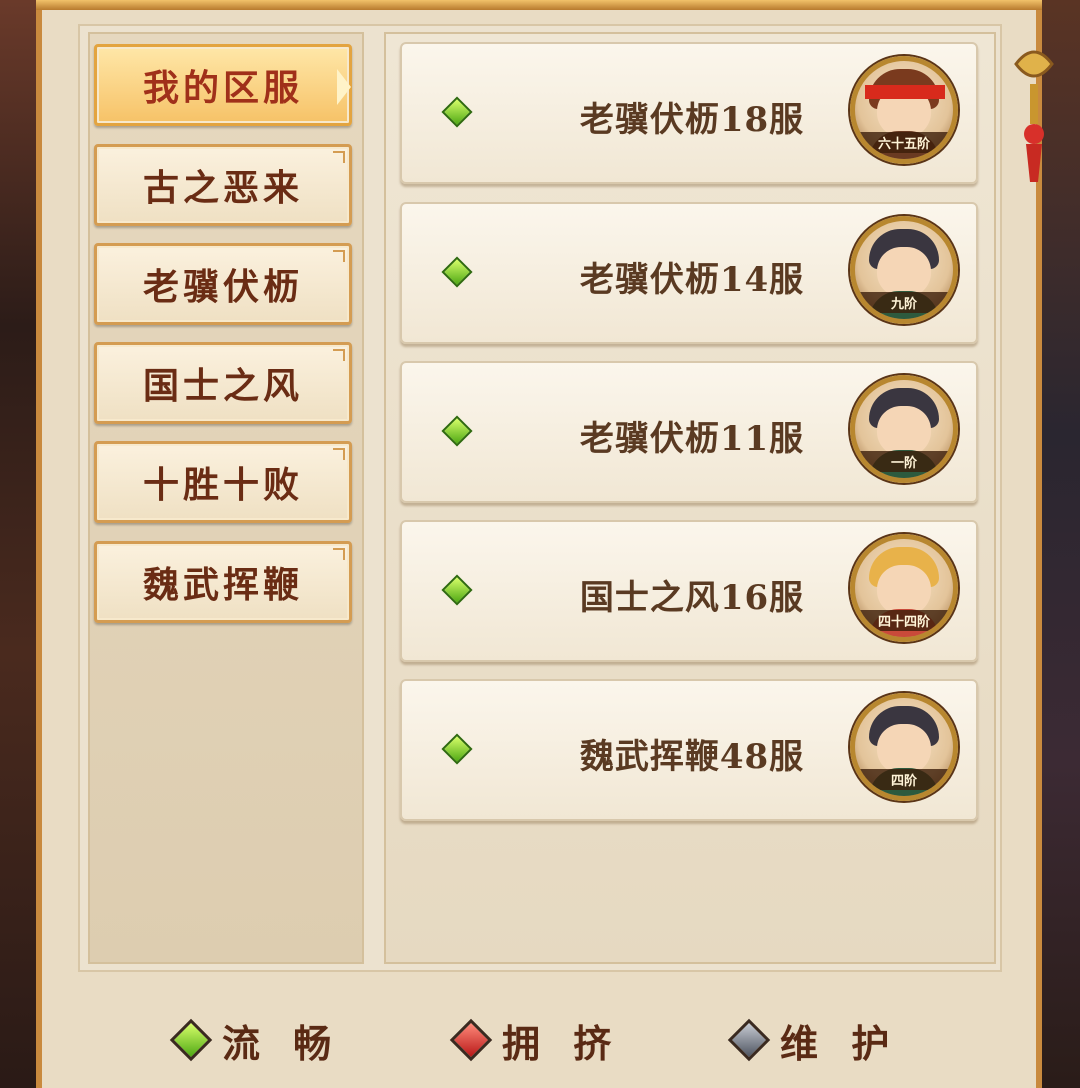  I want to click on player-rank: 四阶, so click(904, 779).